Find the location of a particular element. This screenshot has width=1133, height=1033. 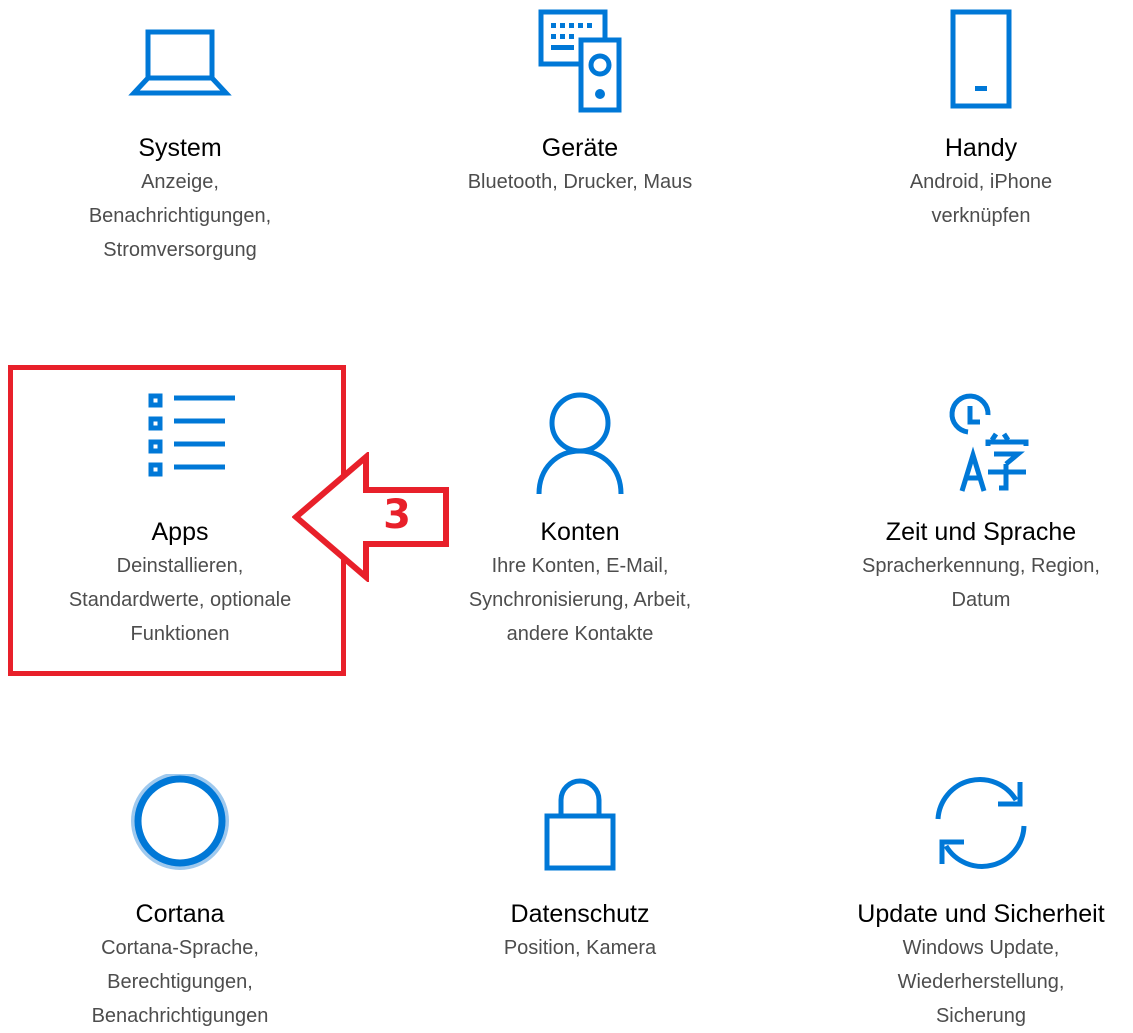

tile-description-line: Datum is located at coordinates (981, 600).